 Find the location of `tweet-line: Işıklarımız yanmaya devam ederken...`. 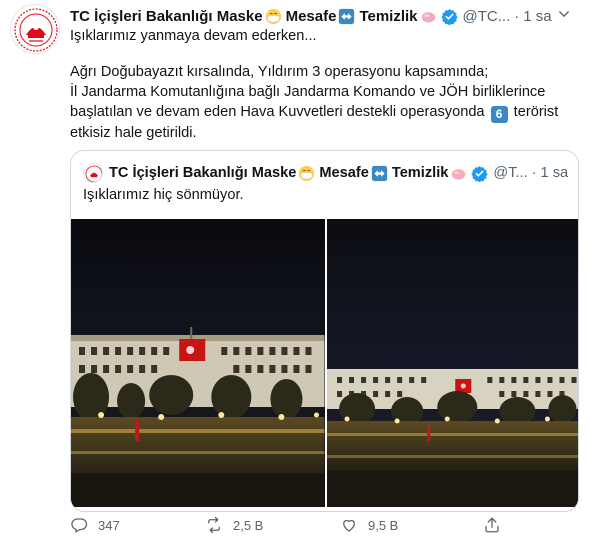

tweet-line: Işıklarımız yanmaya devam ederken... is located at coordinates (193, 36).